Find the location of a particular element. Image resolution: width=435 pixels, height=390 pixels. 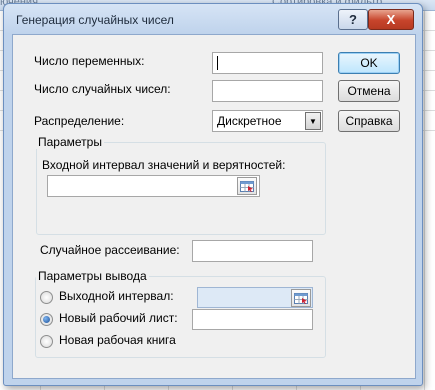

random-seed-input is located at coordinates (252, 251).